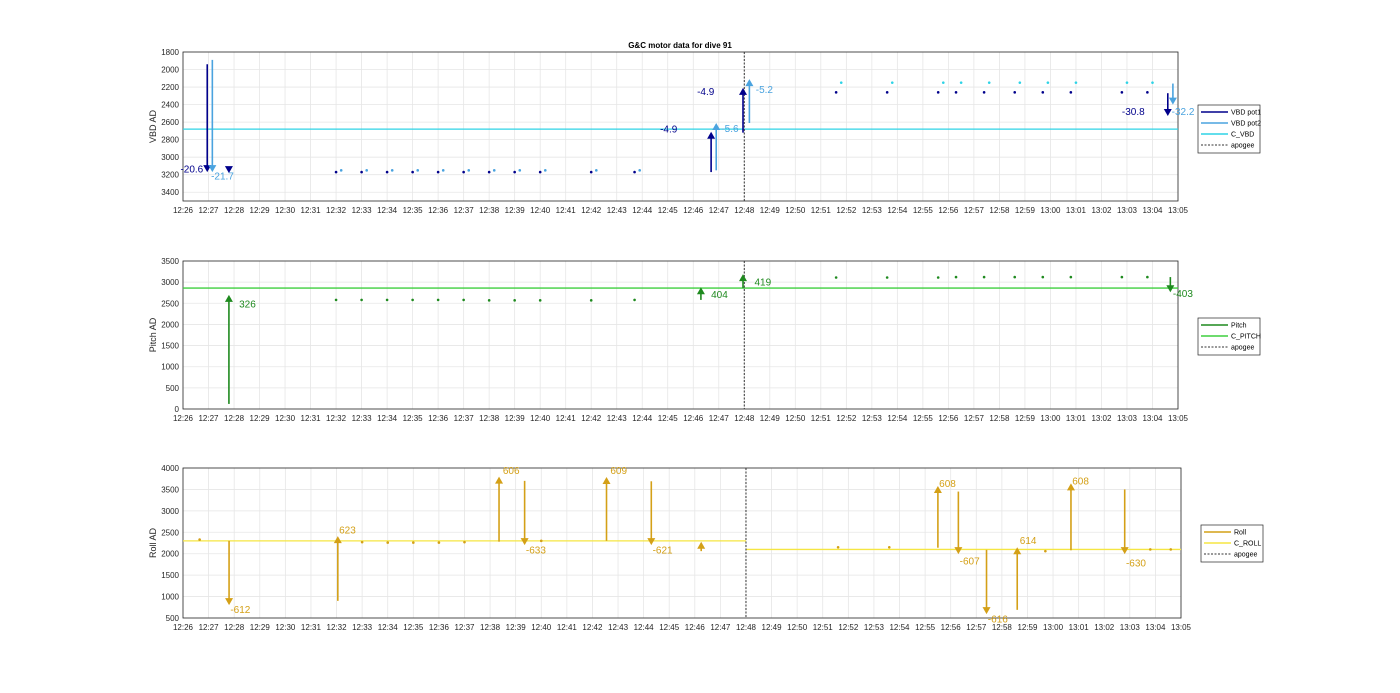  I want to click on x-tick-label: 12:57, so click(974, 210).